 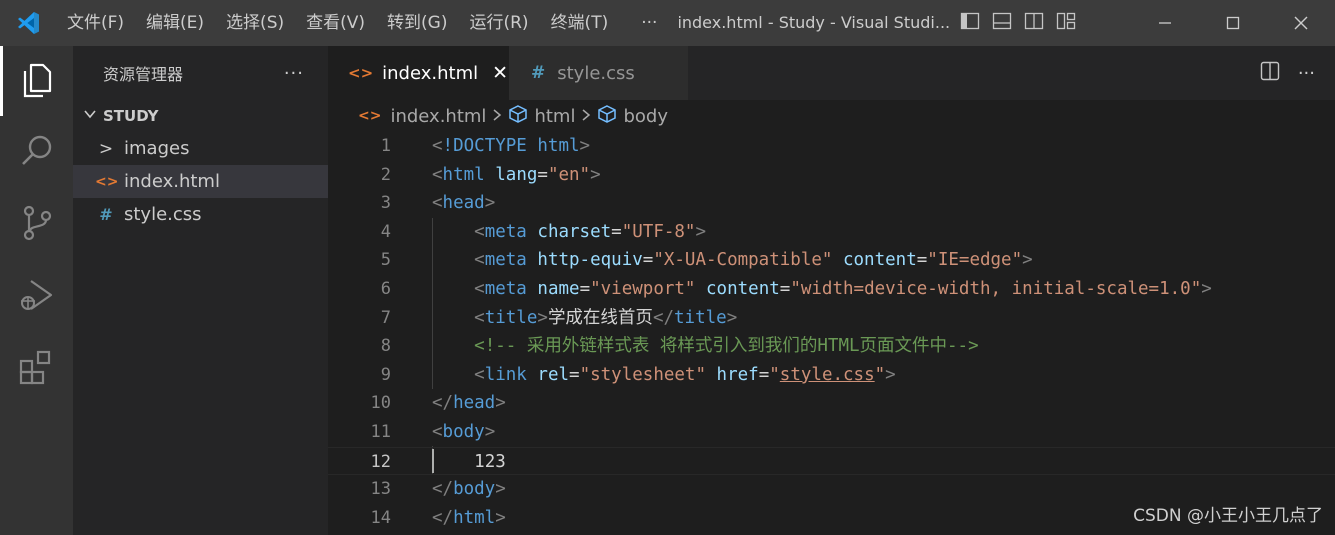 What do you see at coordinates (417, 23) in the screenshot?
I see `menu-item: 转到(G)` at bounding box center [417, 23].